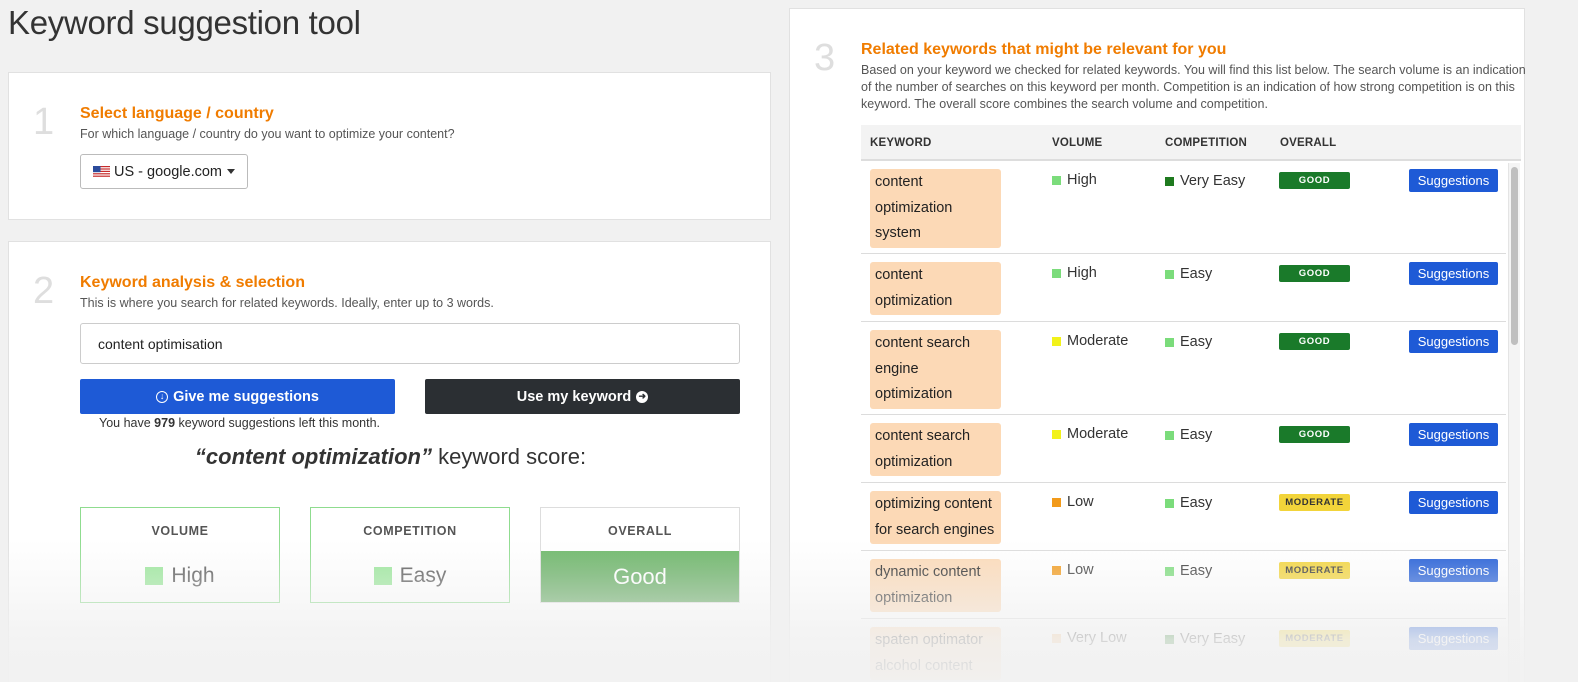 The width and height of the screenshot is (1578, 682). I want to click on caret-down-icon, so click(231, 171).